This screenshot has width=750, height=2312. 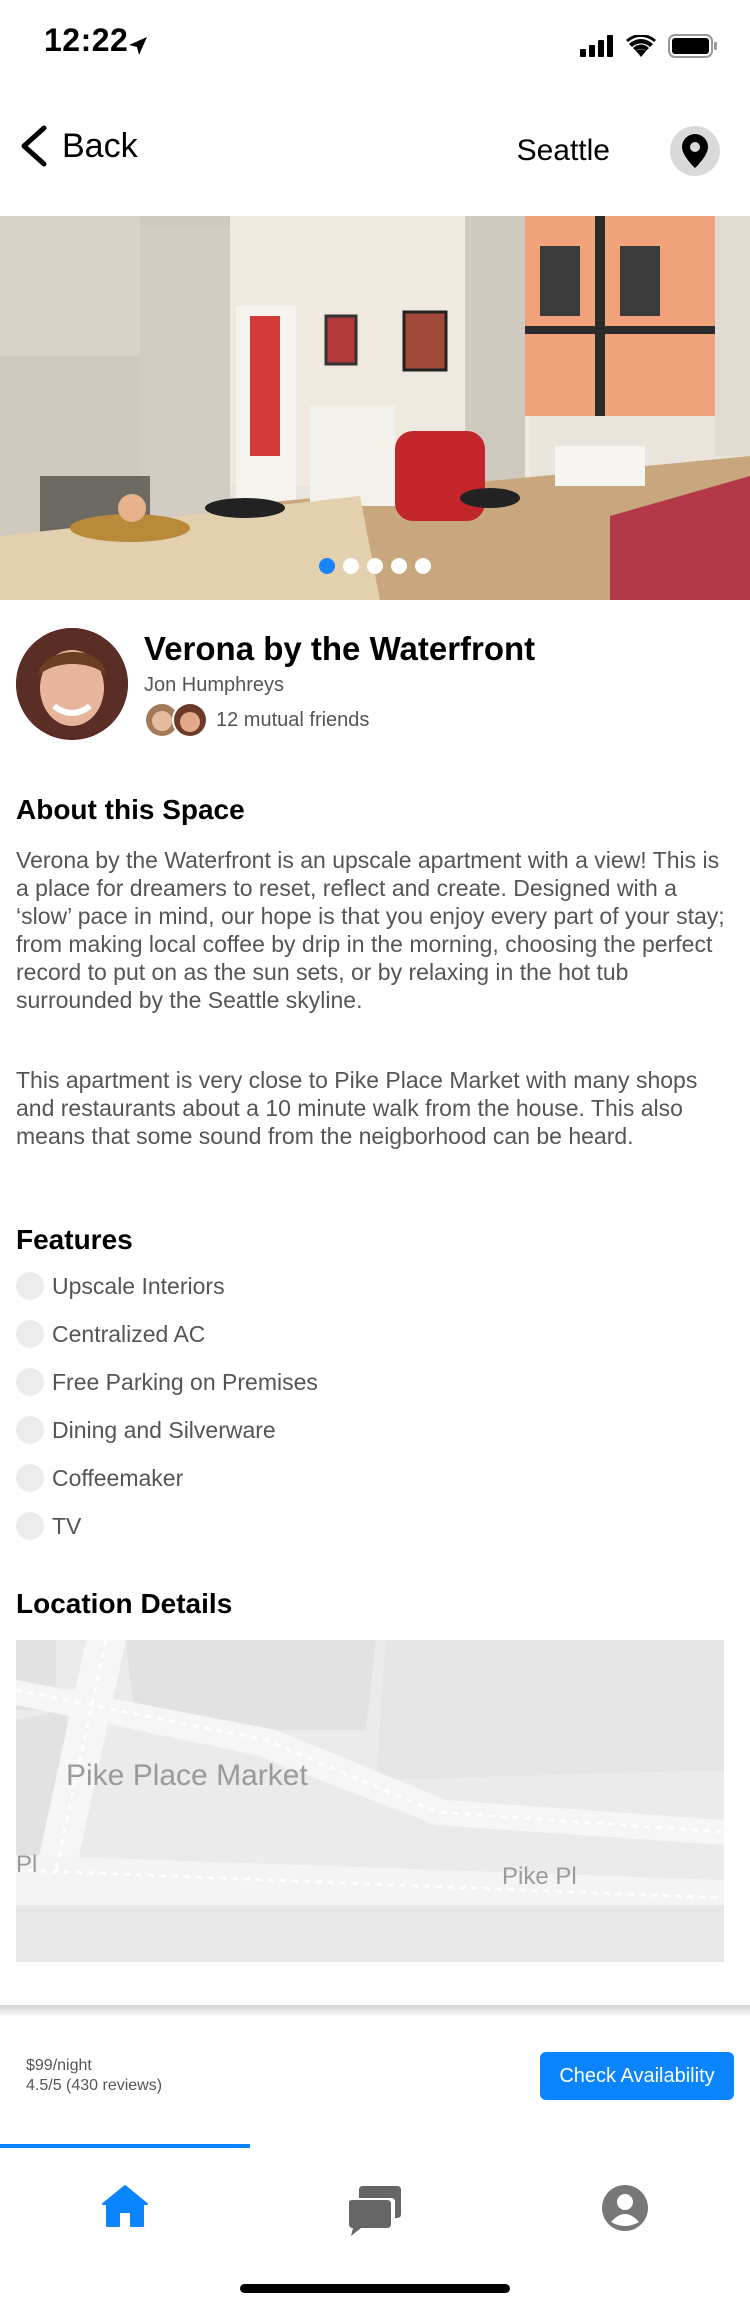 What do you see at coordinates (67, 1525) in the screenshot?
I see `feature-label: TV` at bounding box center [67, 1525].